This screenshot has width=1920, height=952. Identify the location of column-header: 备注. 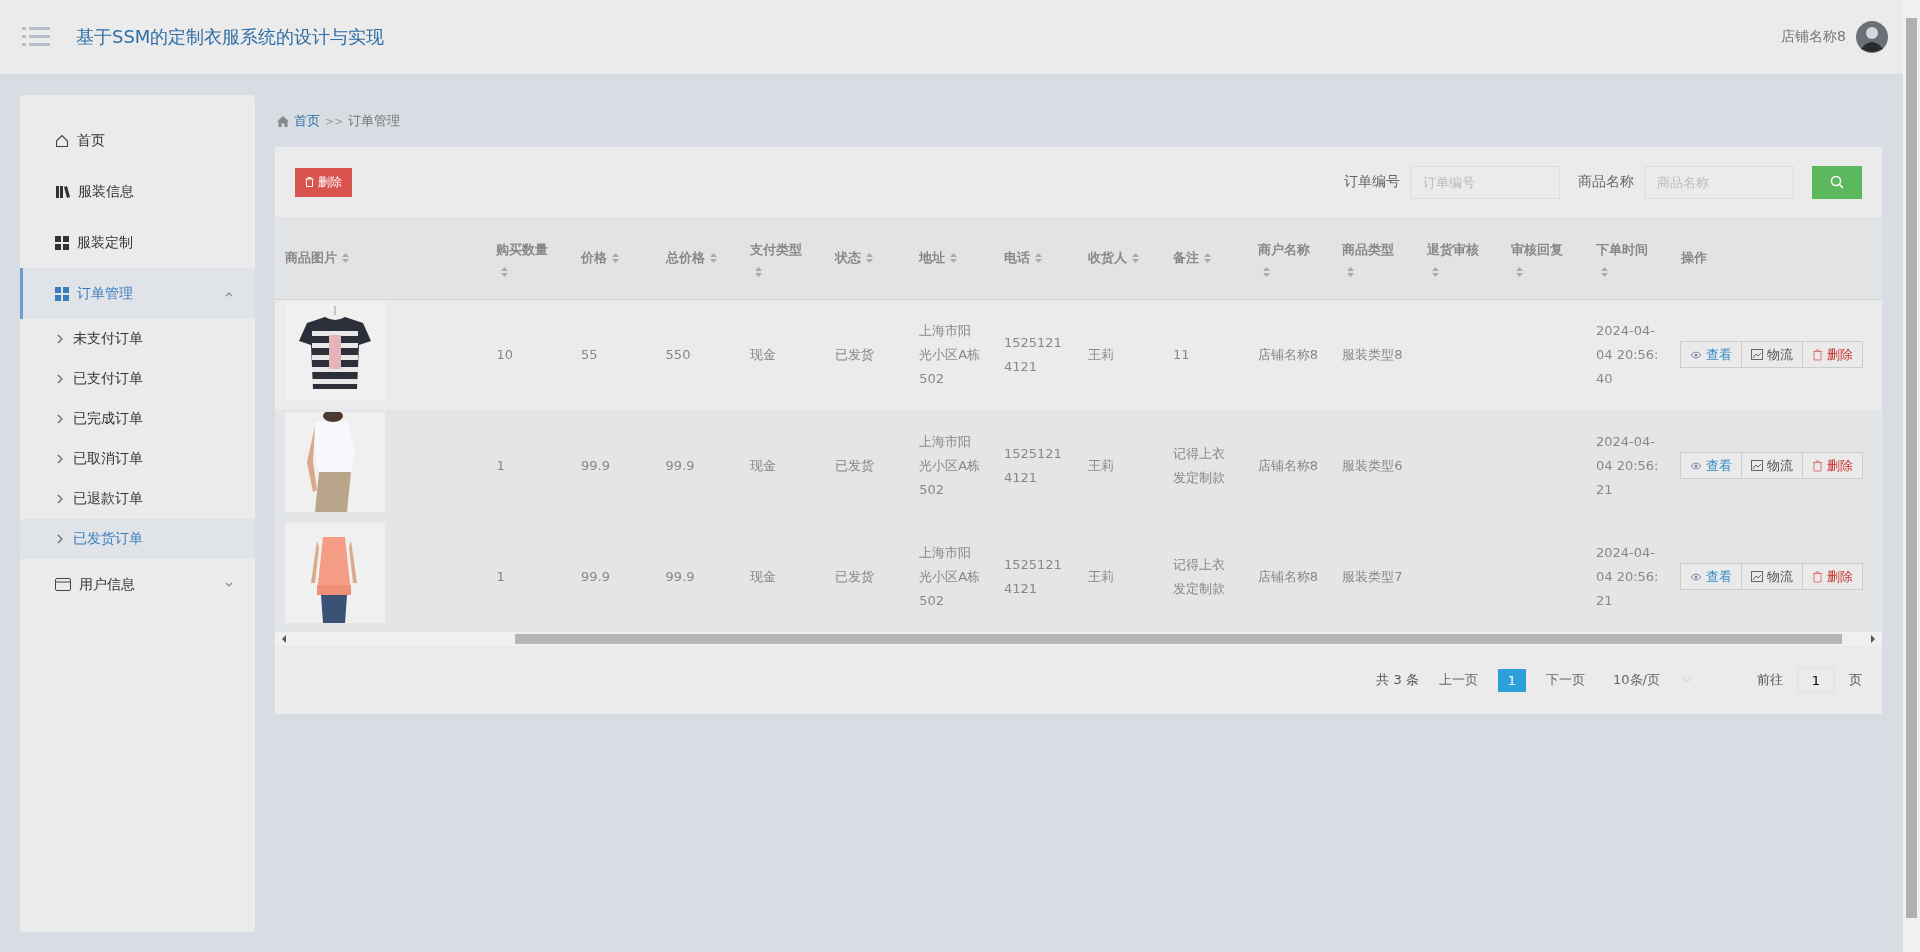
(1186, 257).